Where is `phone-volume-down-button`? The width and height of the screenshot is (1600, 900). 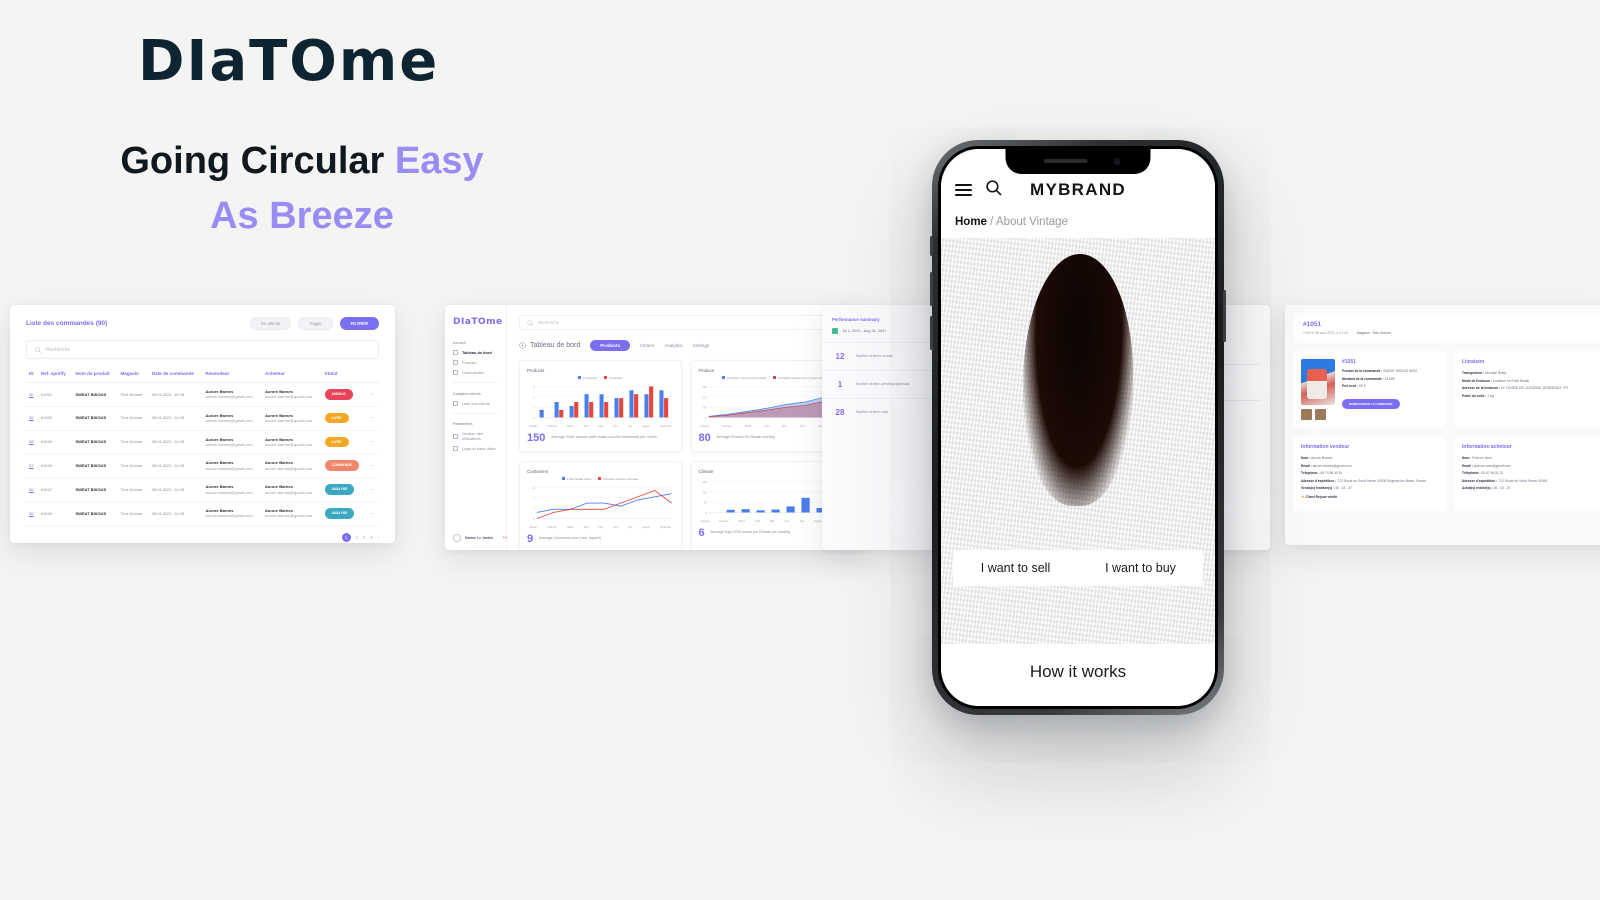 phone-volume-down-button is located at coordinates (931, 333).